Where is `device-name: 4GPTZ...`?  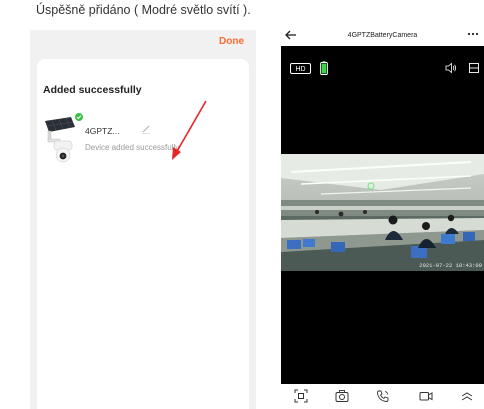 device-name: 4GPTZ... is located at coordinates (102, 131).